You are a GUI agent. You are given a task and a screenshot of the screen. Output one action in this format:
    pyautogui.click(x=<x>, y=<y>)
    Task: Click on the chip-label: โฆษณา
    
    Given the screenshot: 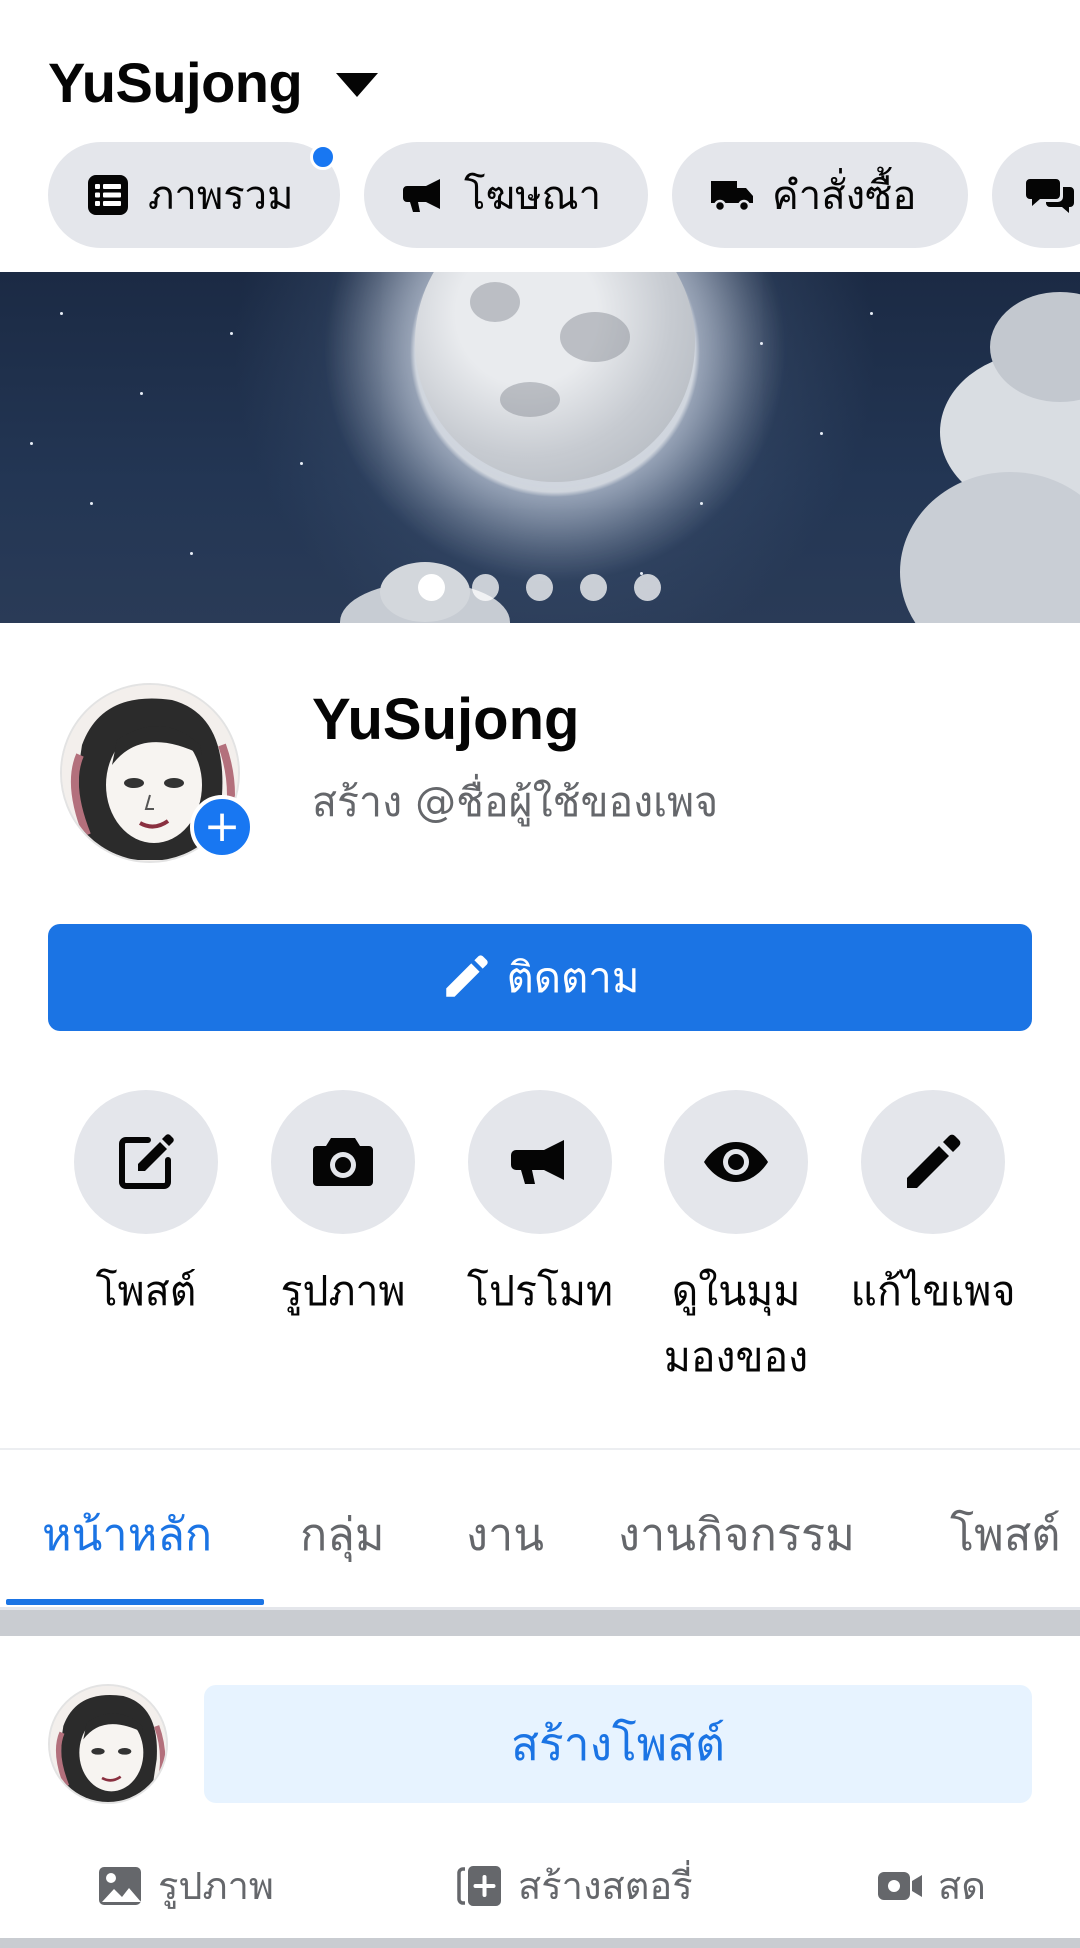 What is the action you would take?
    pyautogui.click(x=533, y=196)
    